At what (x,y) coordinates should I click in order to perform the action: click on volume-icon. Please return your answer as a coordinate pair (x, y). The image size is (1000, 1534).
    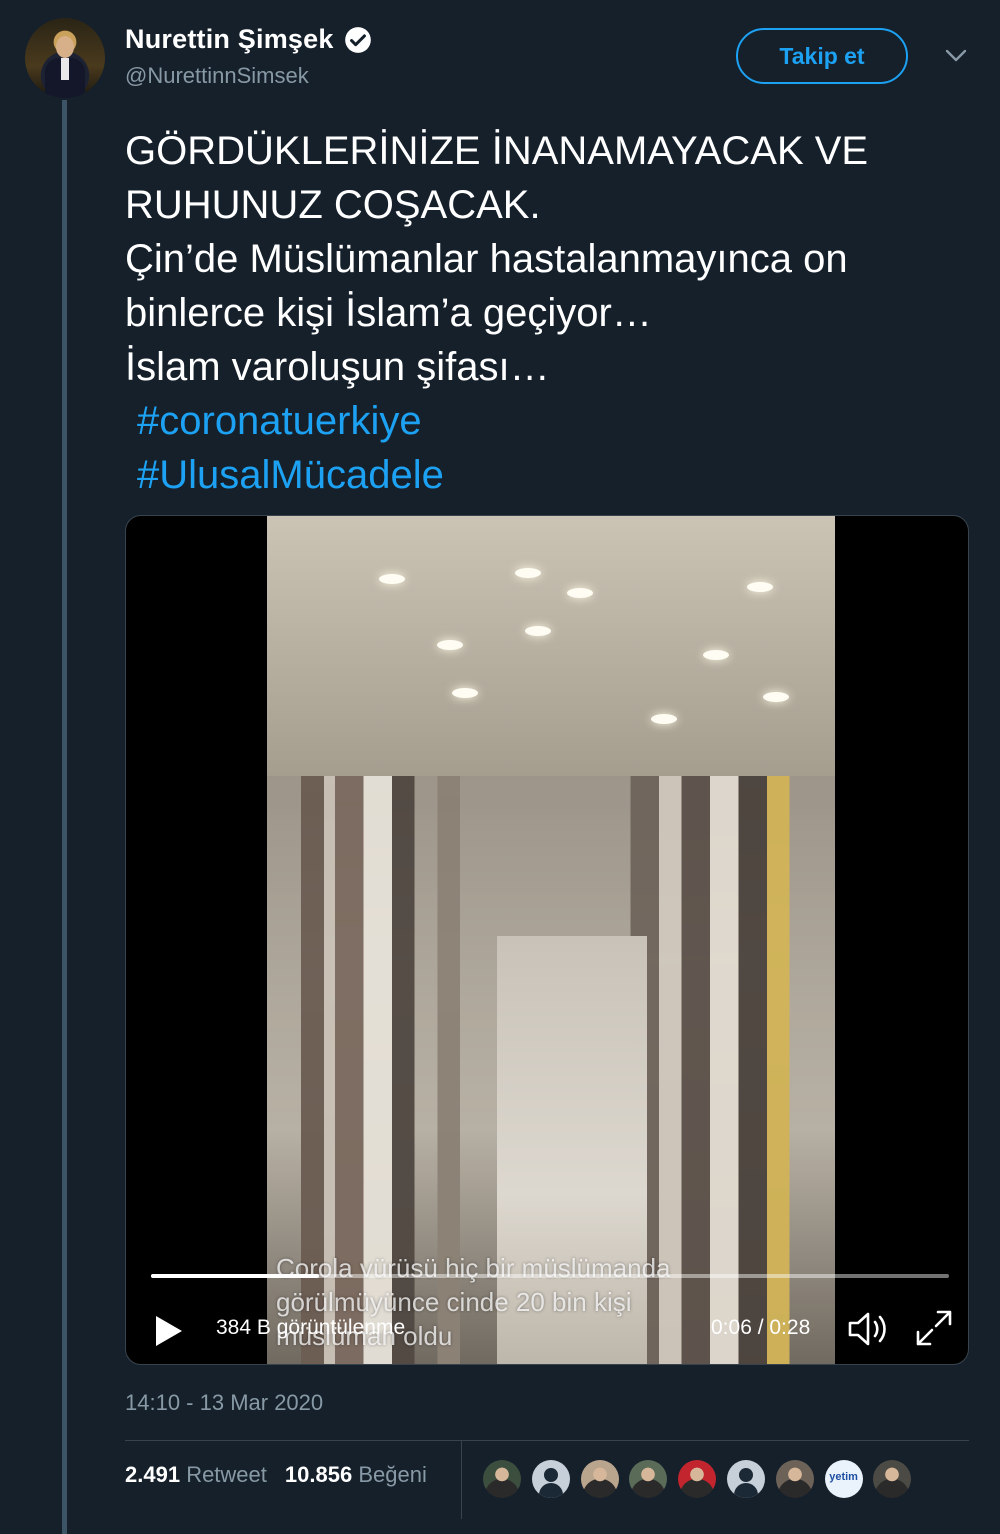
    Looking at the image, I should click on (869, 1329).